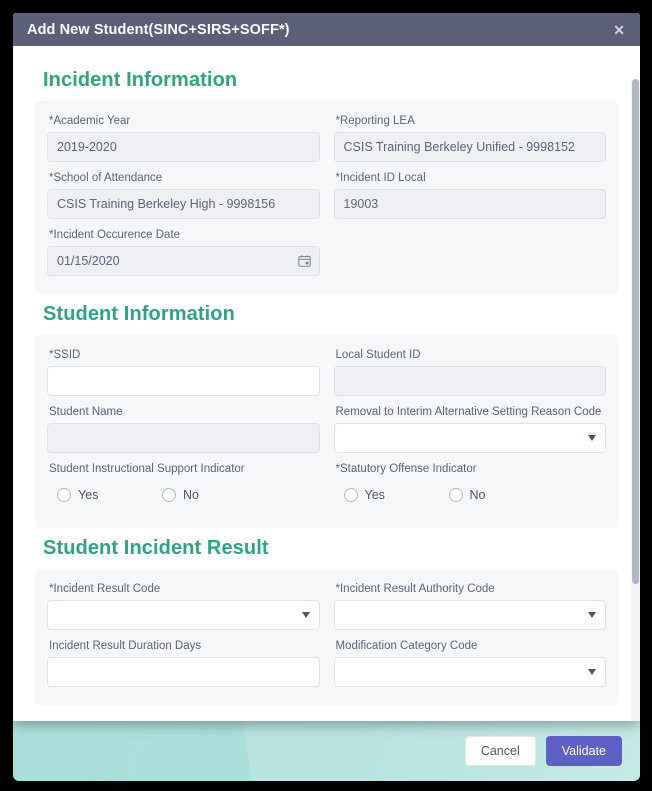 This screenshot has height=791, width=652. I want to click on select-incident-result-code, so click(183, 615).